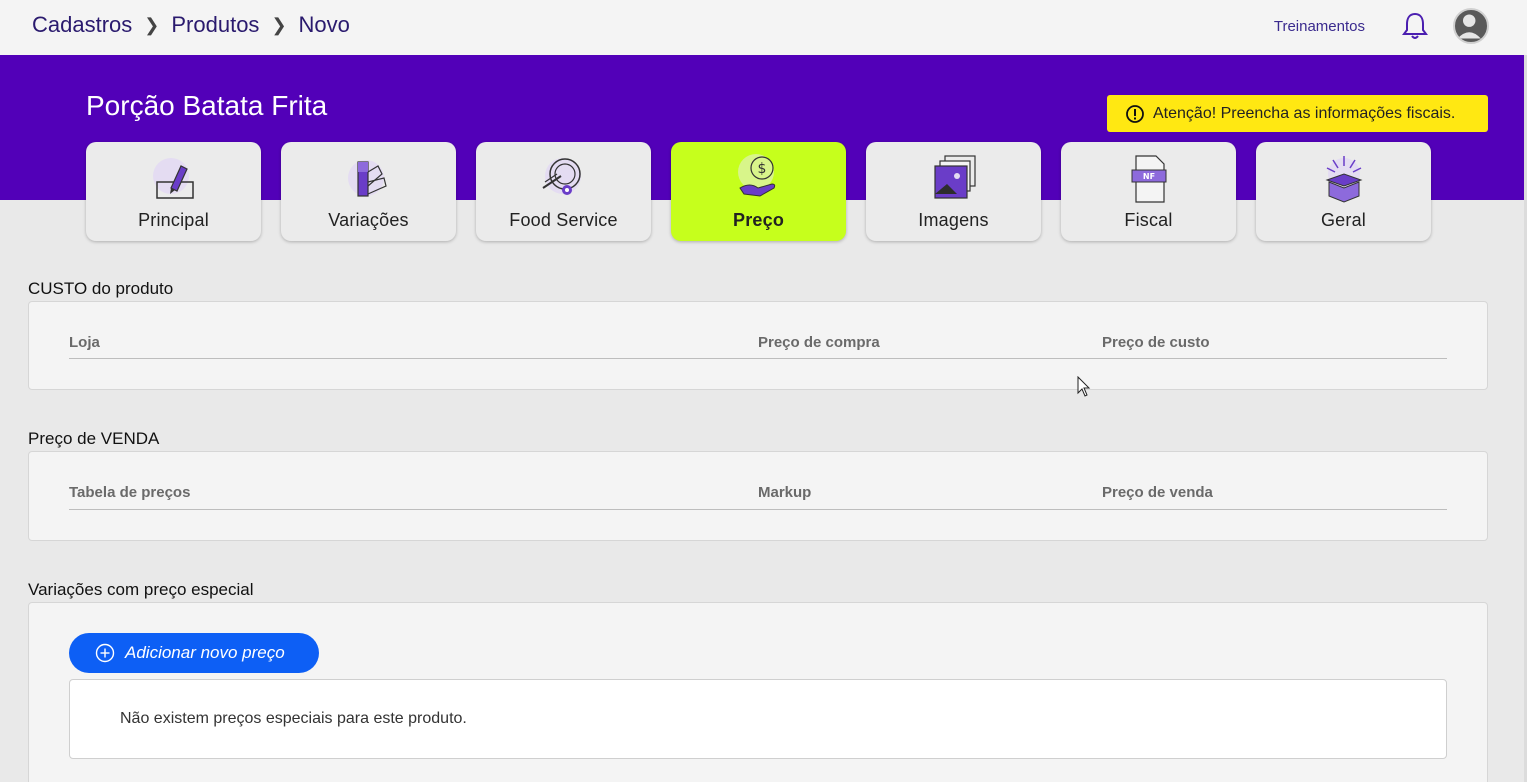 Image resolution: width=1527 pixels, height=782 pixels. I want to click on breadcrumb: Cadastros ❯ Produtos ❯ Novo, so click(191, 25).